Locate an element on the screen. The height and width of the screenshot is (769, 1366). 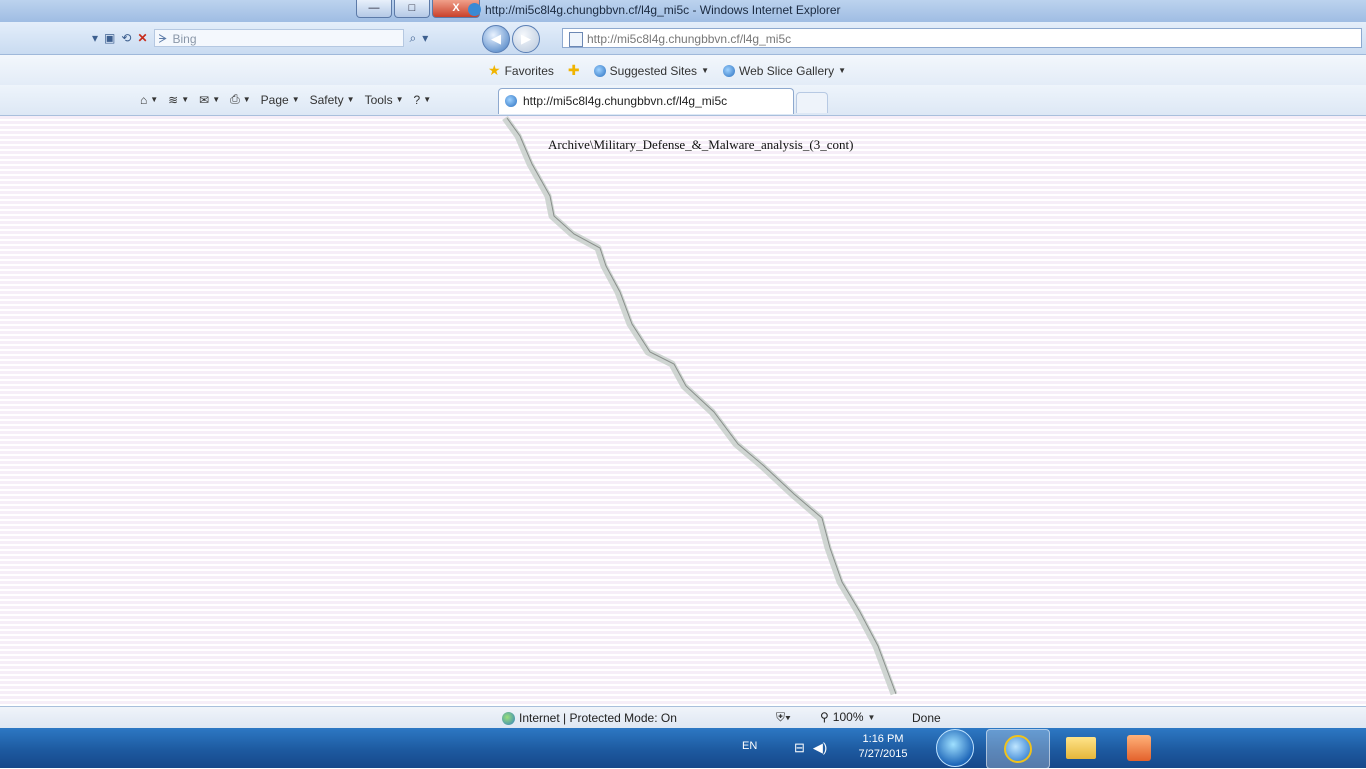
internet-zone-icon is located at coordinates (508, 718).